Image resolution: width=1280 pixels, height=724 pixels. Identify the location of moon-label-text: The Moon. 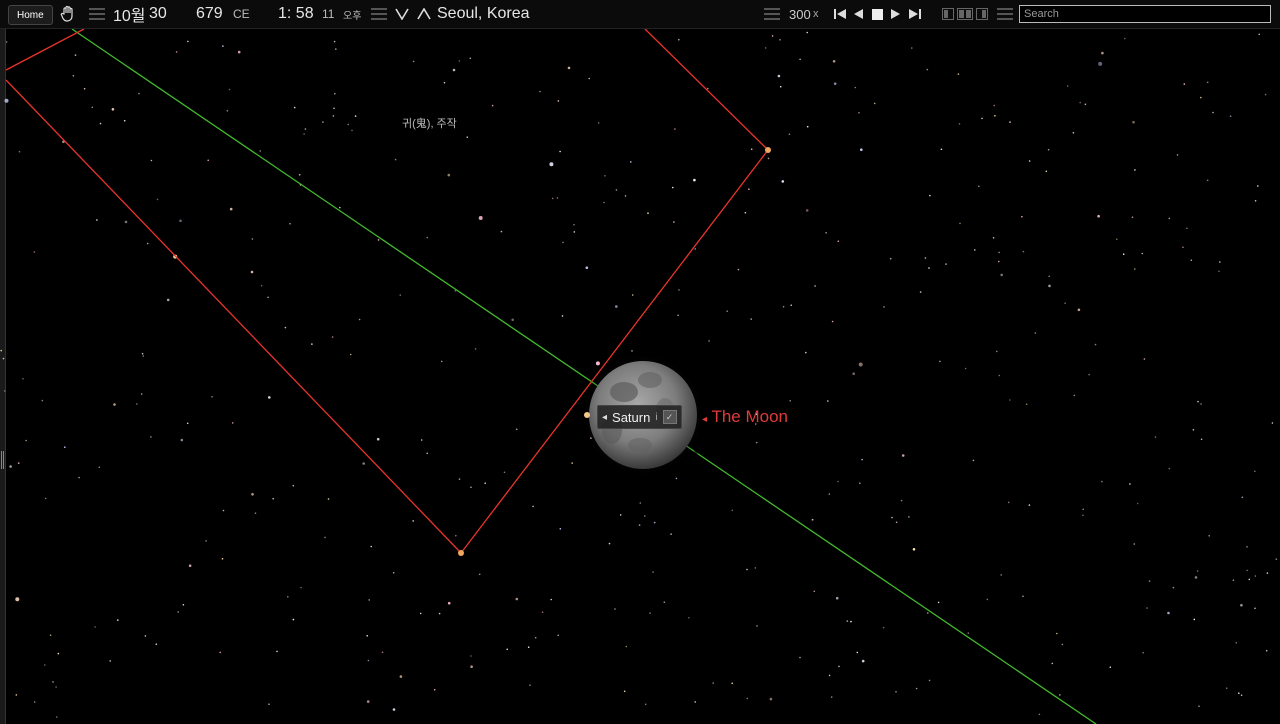
(749, 416).